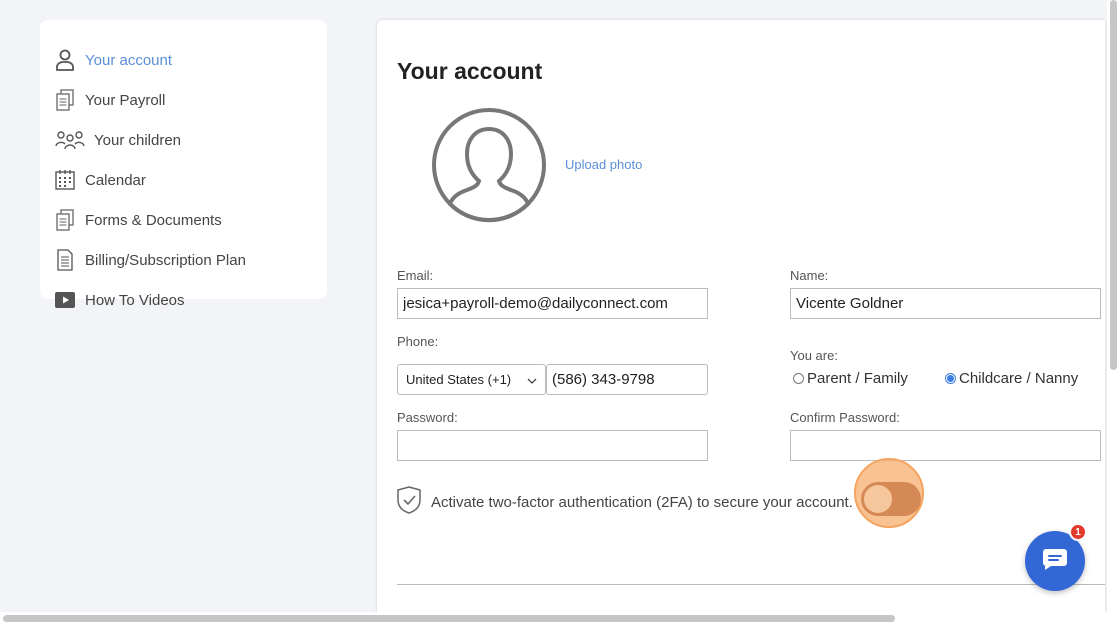 The width and height of the screenshot is (1120, 626). Describe the element at coordinates (798, 378) in the screenshot. I see `radio-button` at that location.